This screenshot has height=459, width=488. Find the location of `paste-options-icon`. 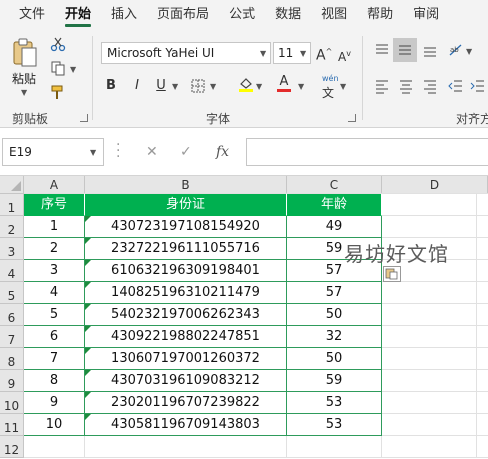

paste-options-icon is located at coordinates (392, 274).